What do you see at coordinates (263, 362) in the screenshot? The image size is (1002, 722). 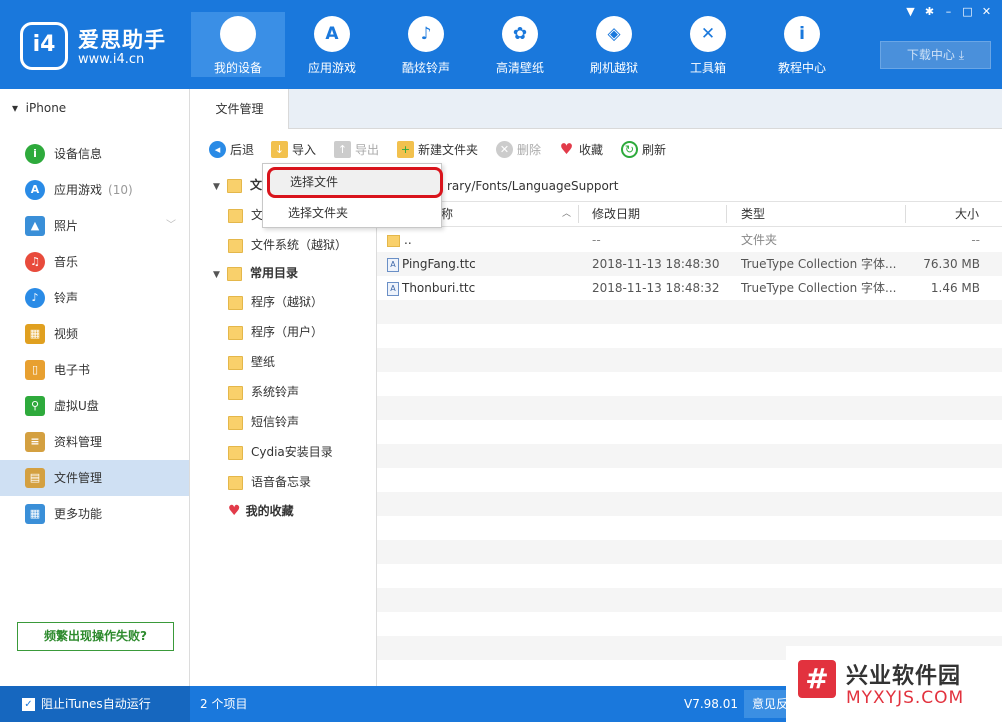 I see `tree-label: 壁纸` at bounding box center [263, 362].